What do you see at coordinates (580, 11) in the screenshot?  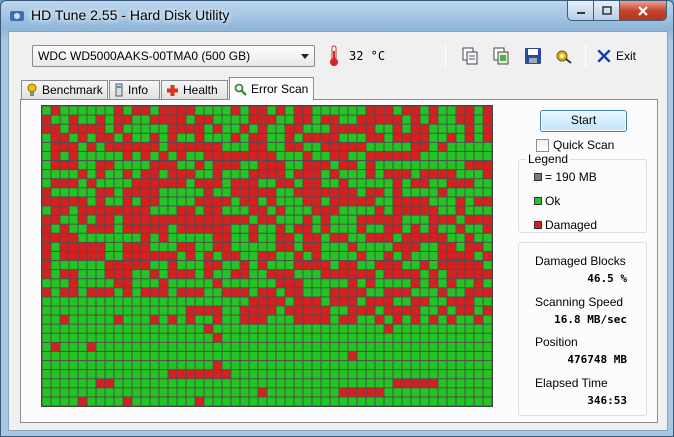 I see `minimize-button` at bounding box center [580, 11].